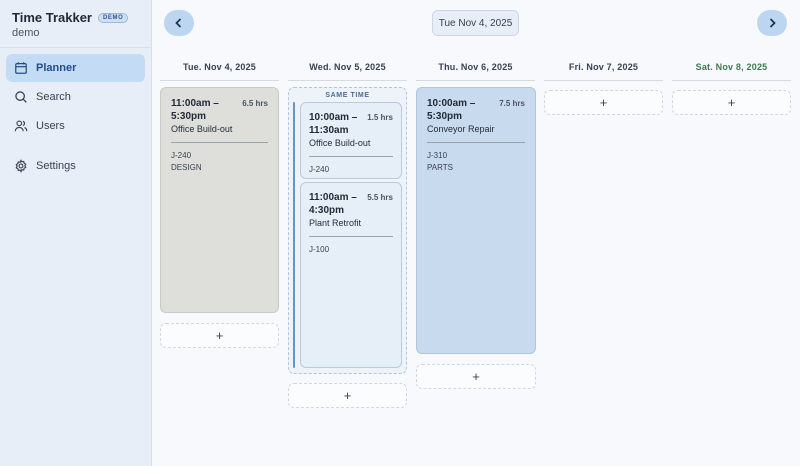 The height and width of the screenshot is (466, 800). I want to click on demo-badge: DEMO, so click(113, 17).